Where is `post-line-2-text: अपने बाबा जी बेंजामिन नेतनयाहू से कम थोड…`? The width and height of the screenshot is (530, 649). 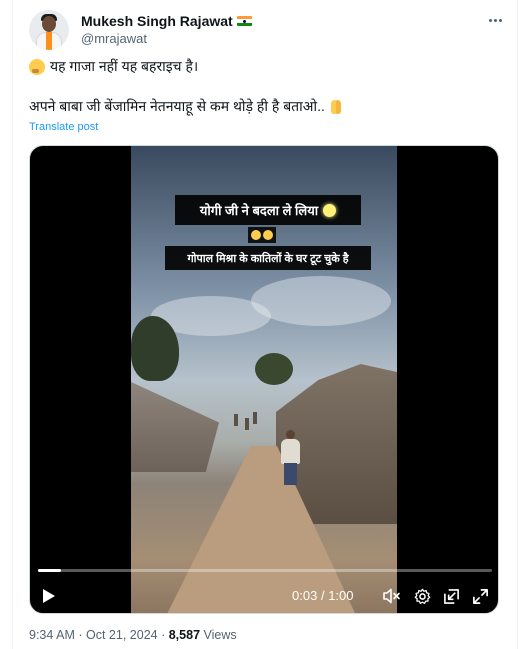
post-line-2-text: अपने बाबा जी बेंजामिन नेतनयाहू से कम थोड… is located at coordinates (177, 106).